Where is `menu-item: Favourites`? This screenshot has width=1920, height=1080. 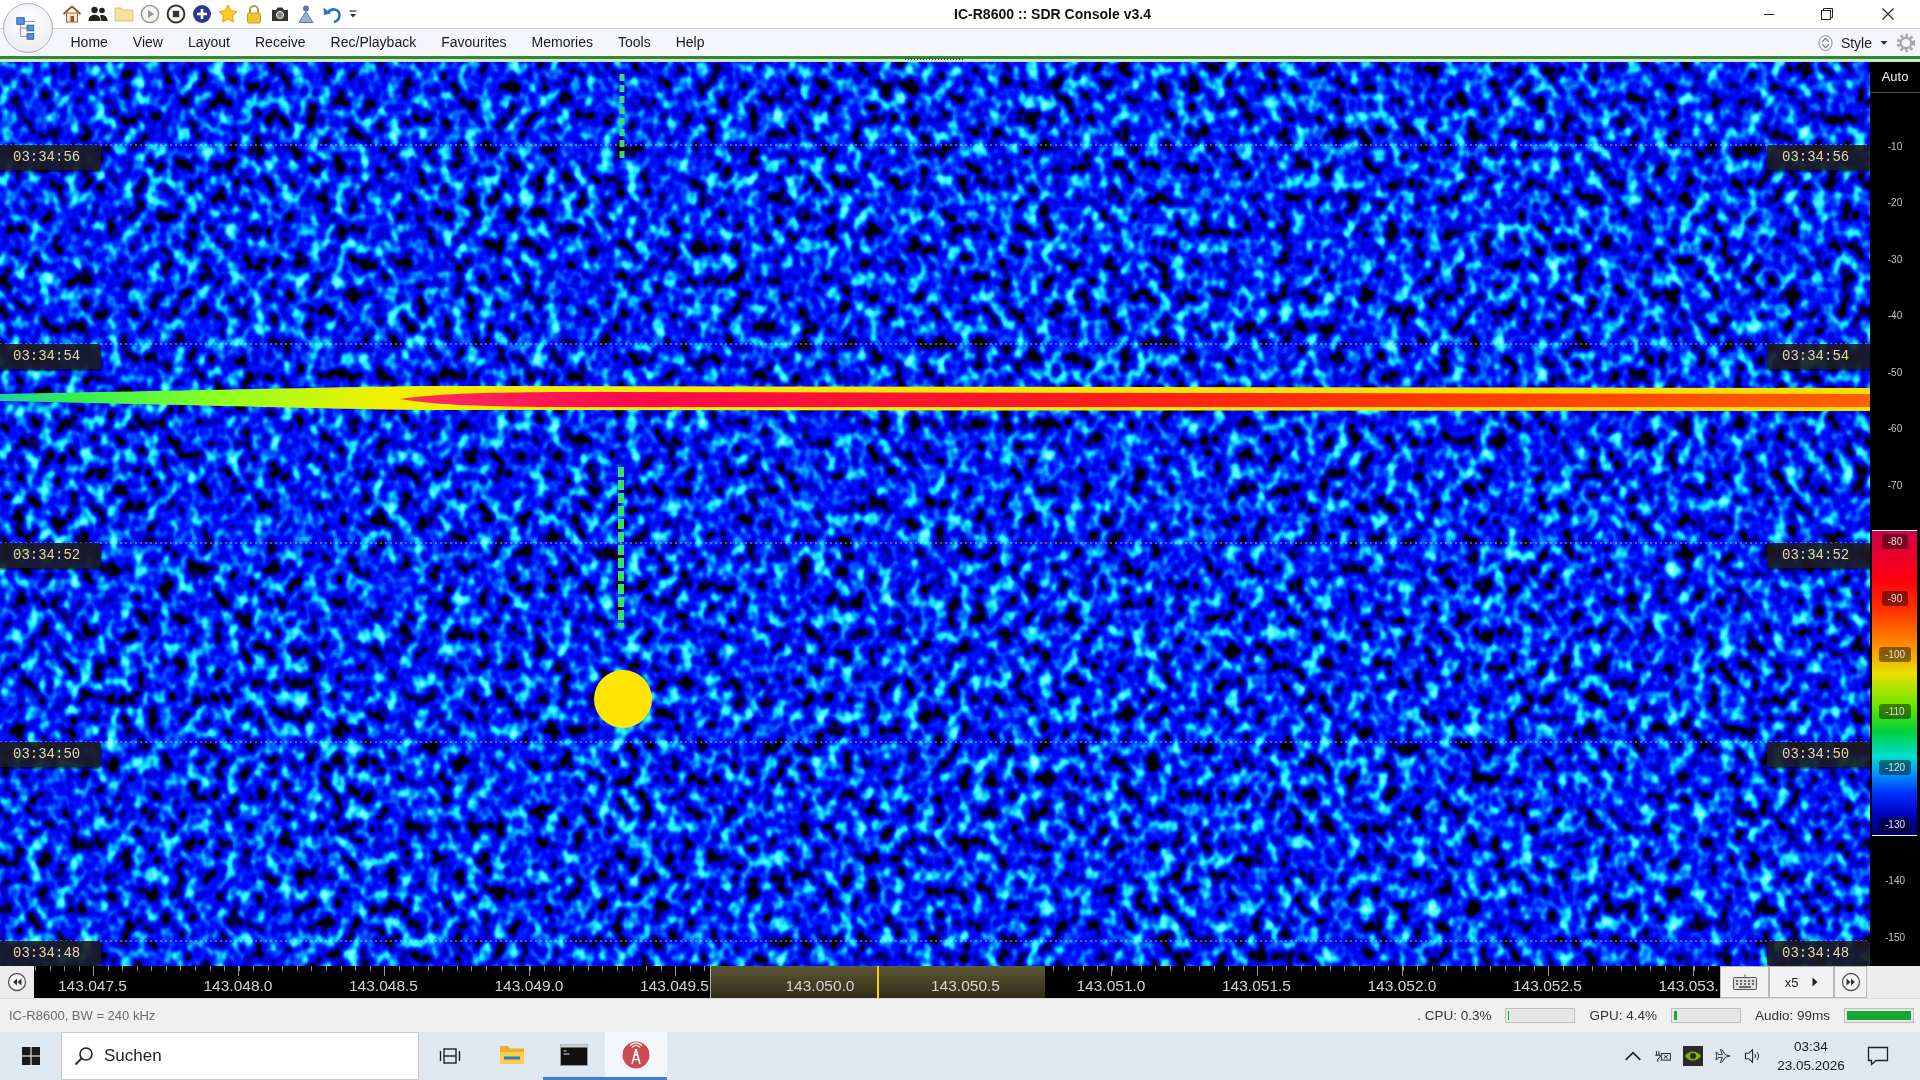
menu-item: Favourites is located at coordinates (474, 42).